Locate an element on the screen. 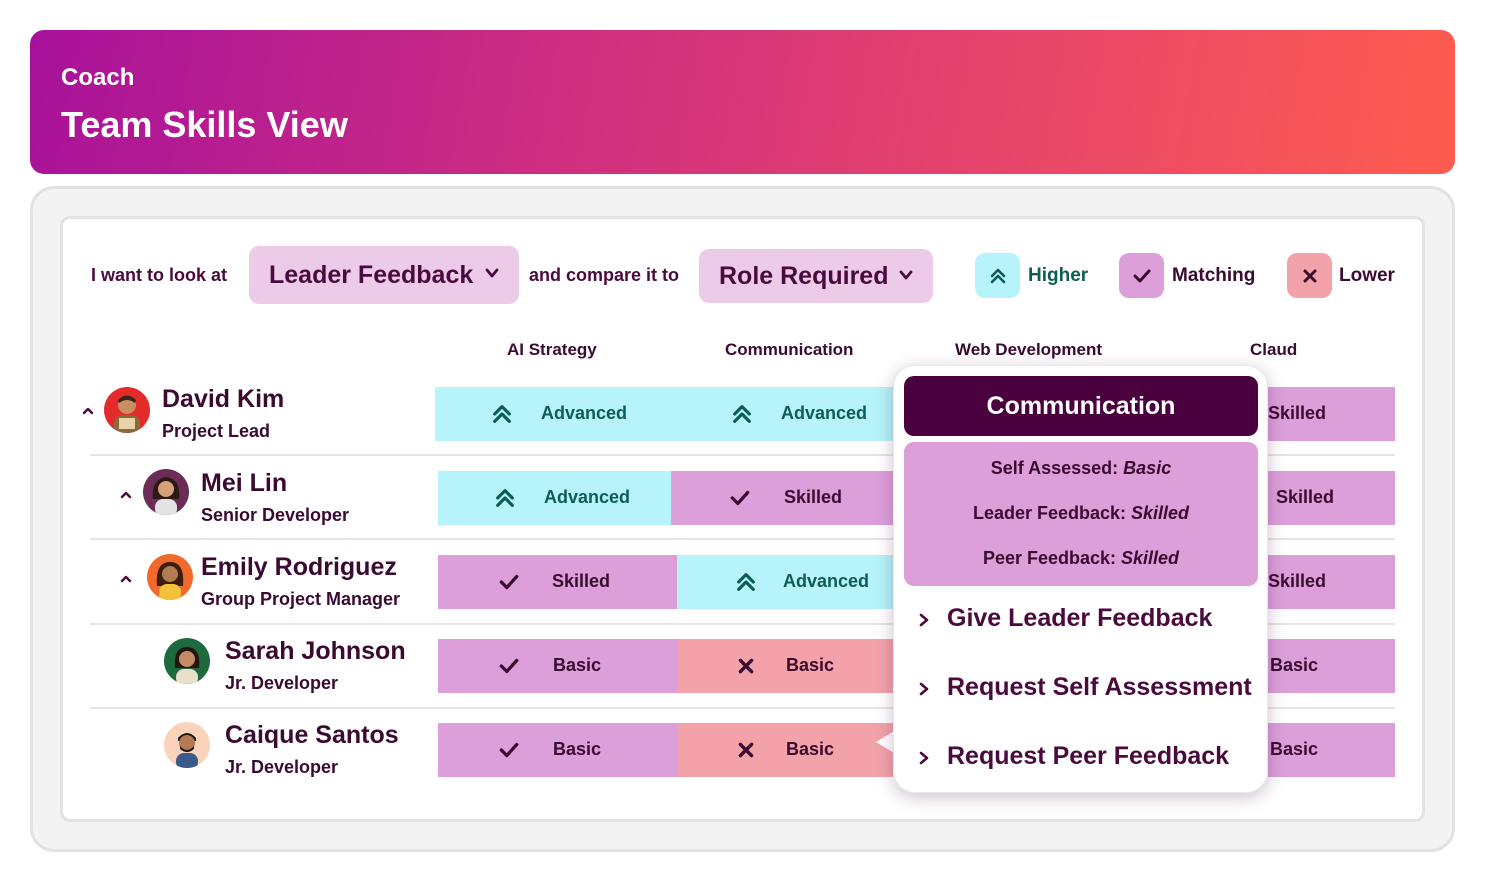 This screenshot has height=882, width=1485. look-select: Leader Feedback is located at coordinates (384, 275).